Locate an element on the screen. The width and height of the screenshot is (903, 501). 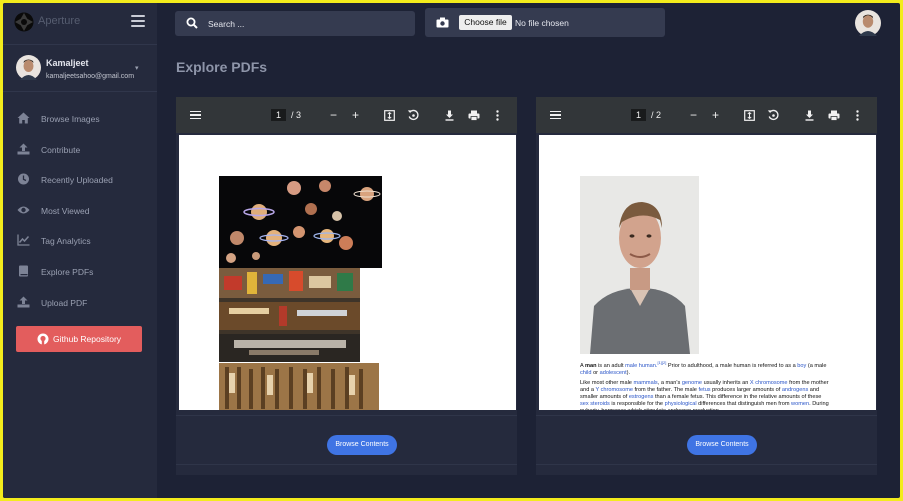
sidebar-item-upload-pdf: Upload PDF is located at coordinates (80, 302).